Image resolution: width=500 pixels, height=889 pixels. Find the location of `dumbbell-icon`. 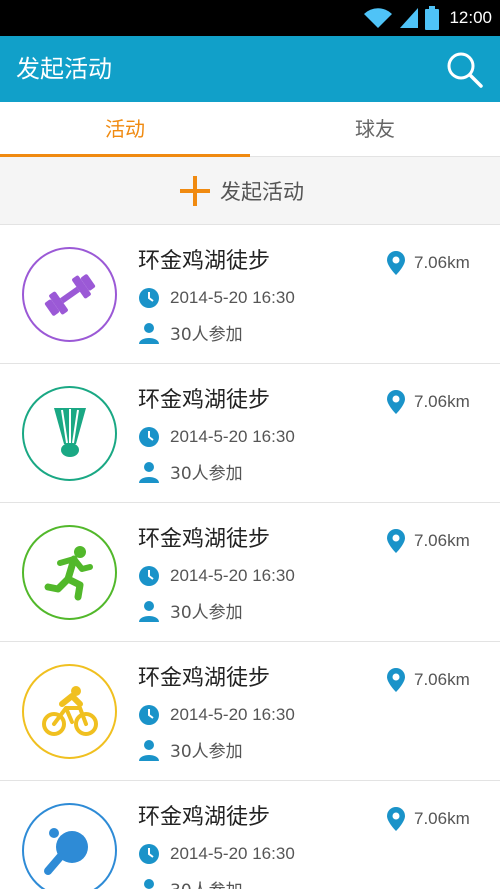

dumbbell-icon is located at coordinates (69, 294).